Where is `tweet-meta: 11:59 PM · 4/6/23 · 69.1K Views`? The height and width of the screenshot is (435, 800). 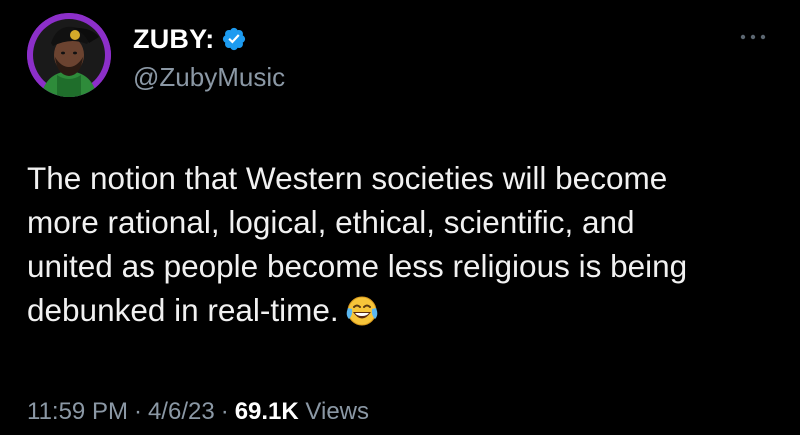 tweet-meta: 11:59 PM · 4/6/23 · 69.1K Views is located at coordinates (198, 412).